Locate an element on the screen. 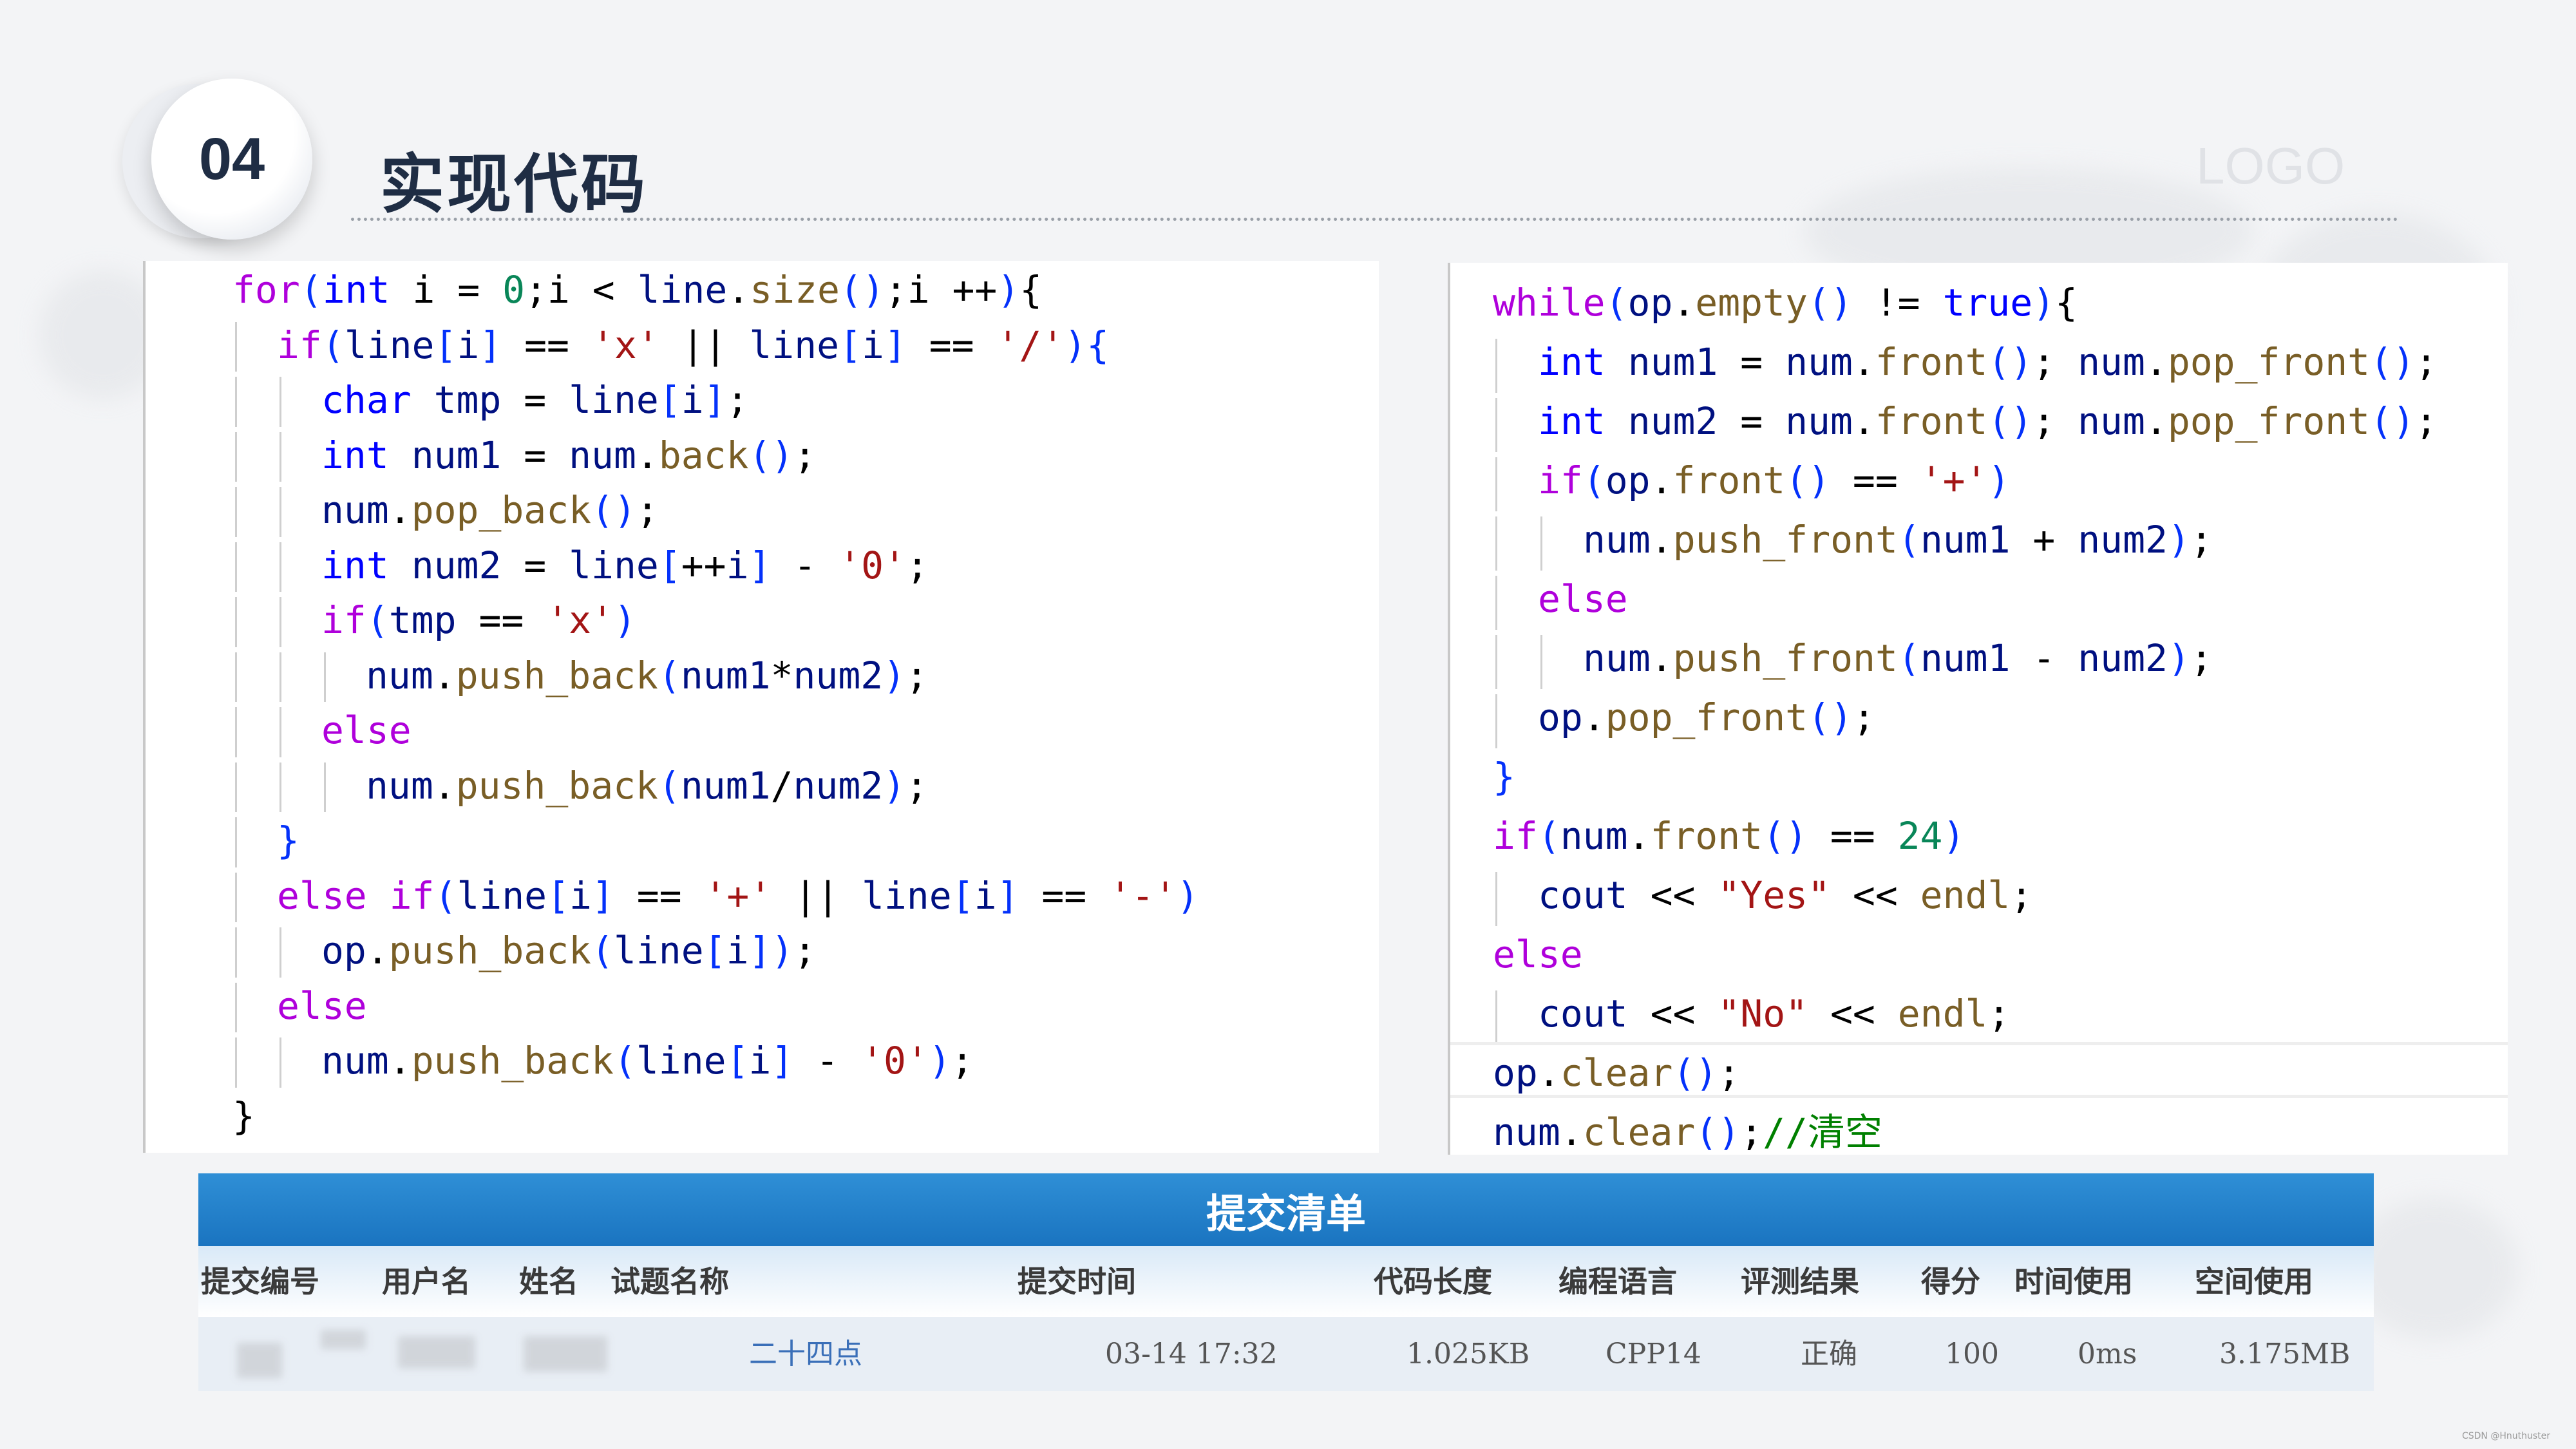  col-submission-id: 提交编号 is located at coordinates (260, 1282).